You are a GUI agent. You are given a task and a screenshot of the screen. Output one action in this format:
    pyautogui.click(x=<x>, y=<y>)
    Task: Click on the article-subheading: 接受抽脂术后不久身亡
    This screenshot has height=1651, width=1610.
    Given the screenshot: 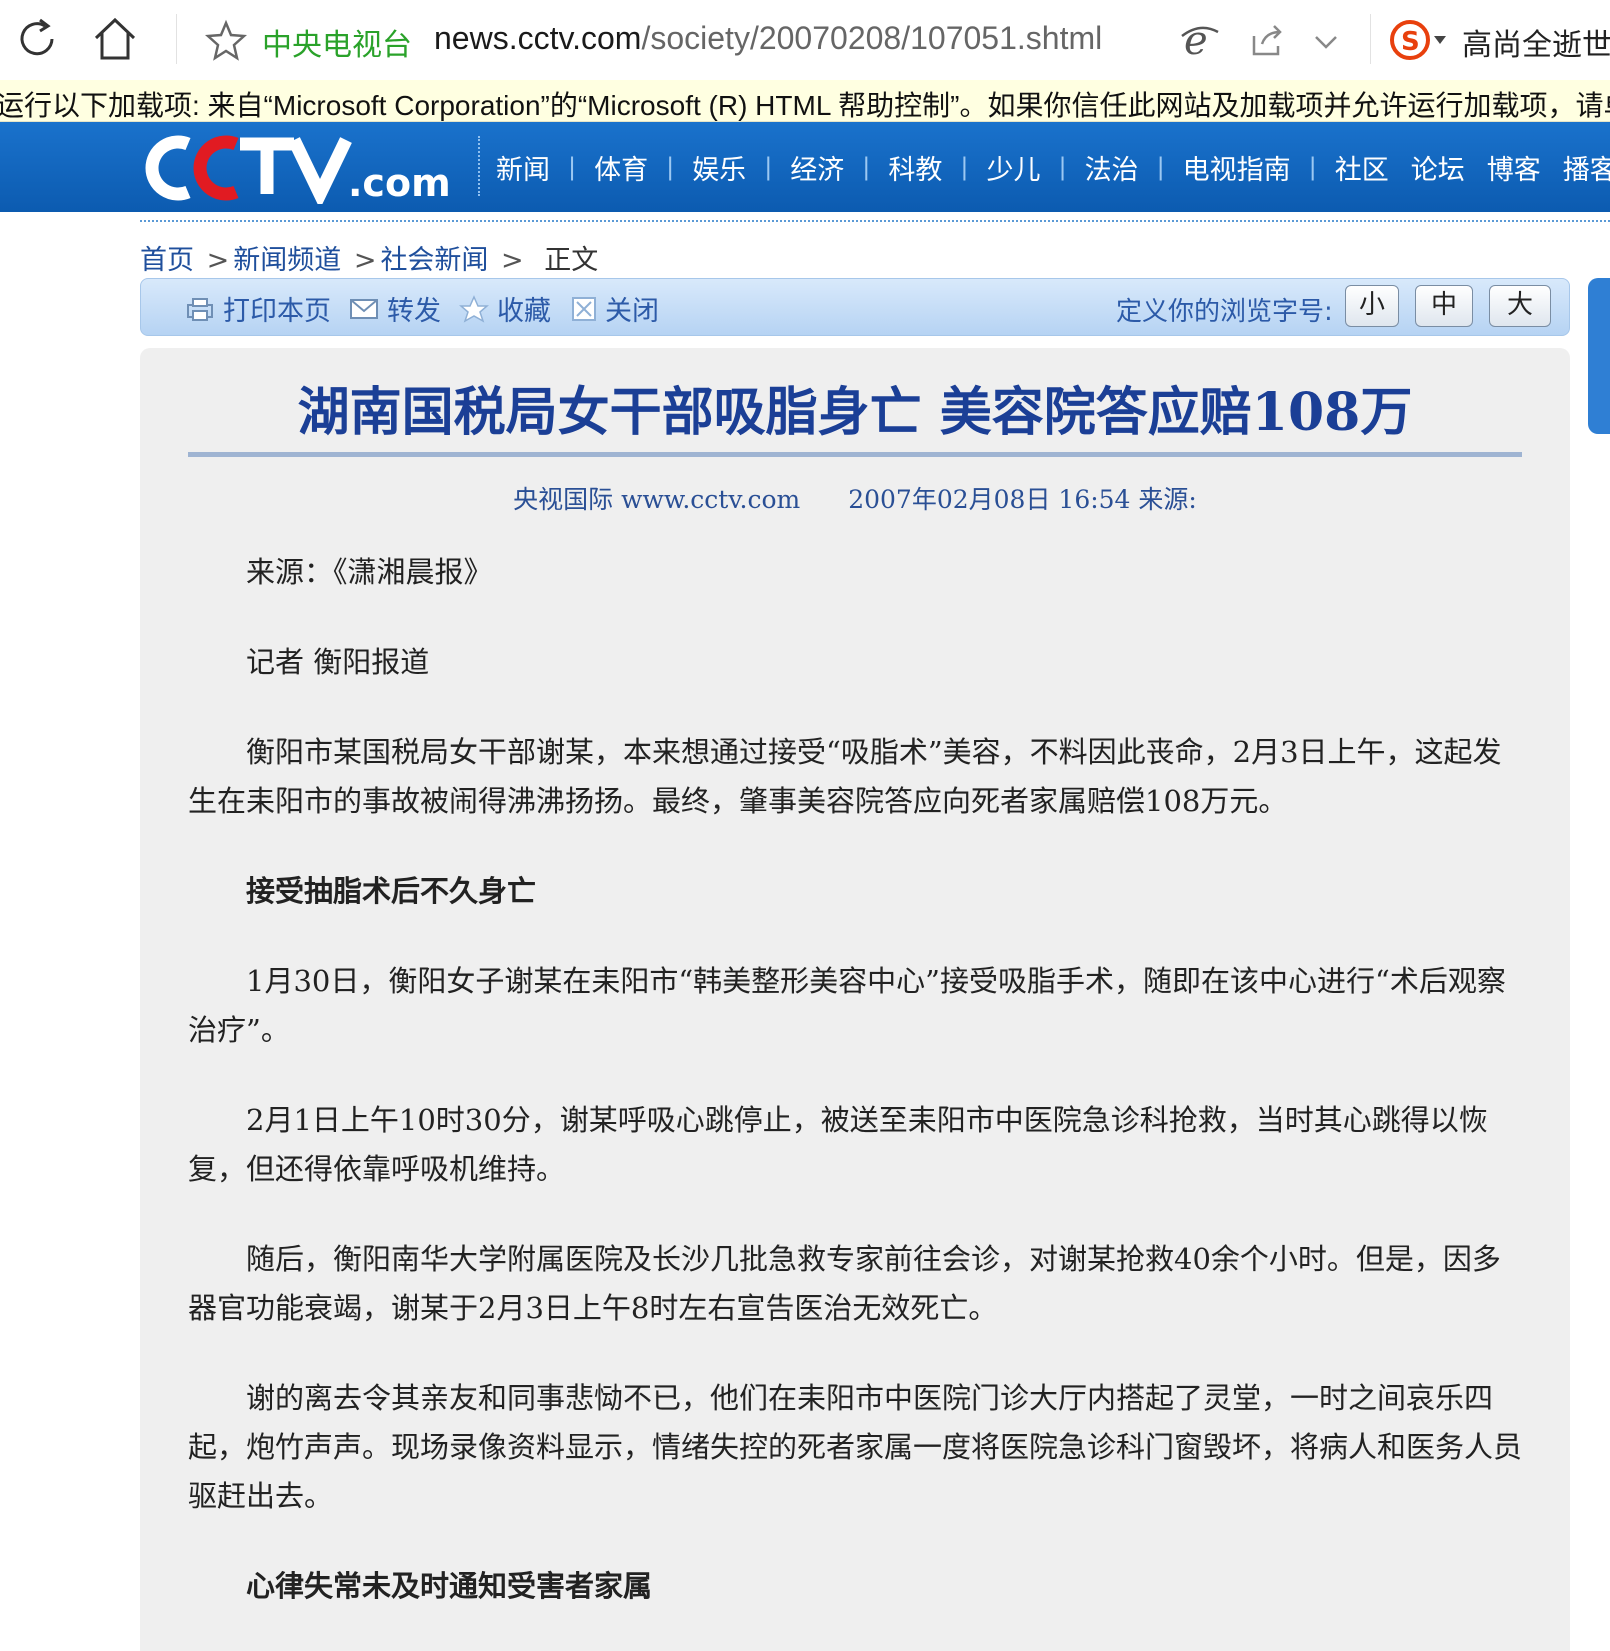 What is the action you would take?
    pyautogui.click(x=391, y=891)
    